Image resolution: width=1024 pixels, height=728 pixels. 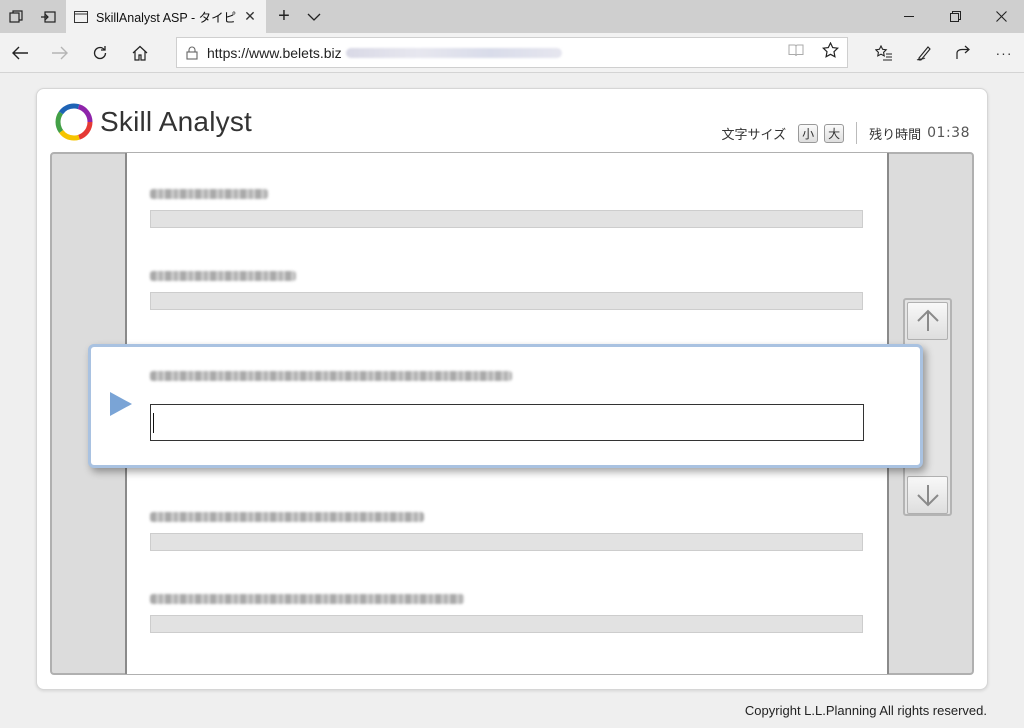 What do you see at coordinates (1001, 16) in the screenshot?
I see `window-close-icon` at bounding box center [1001, 16].